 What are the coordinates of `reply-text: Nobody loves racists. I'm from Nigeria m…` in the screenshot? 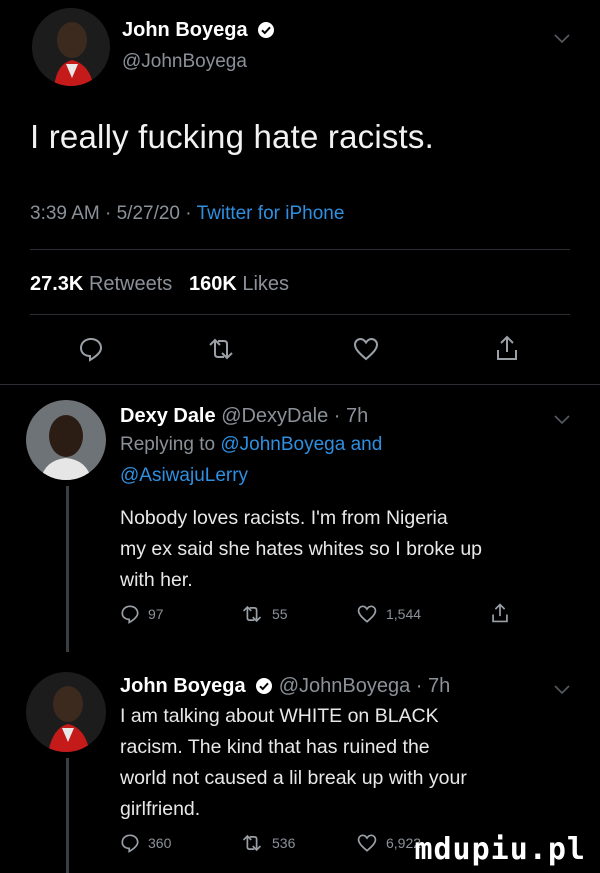 It's located at (301, 549).